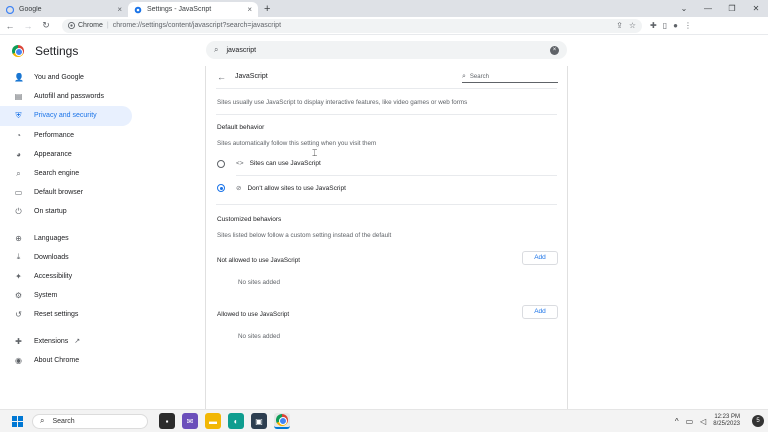 This screenshot has height=432, width=768. What do you see at coordinates (69, 97) in the screenshot?
I see `sidebar-item-label: Autofill and passwords` at bounding box center [69, 97].